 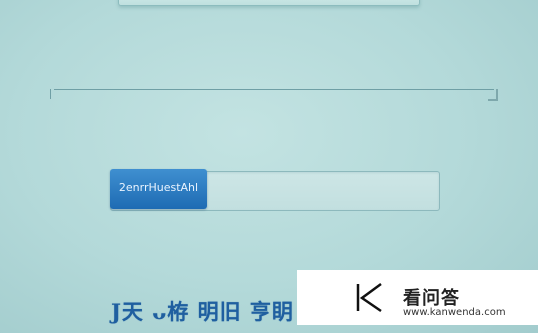 What do you see at coordinates (274, 89) in the screenshot?
I see `horizontal-divider` at bounding box center [274, 89].